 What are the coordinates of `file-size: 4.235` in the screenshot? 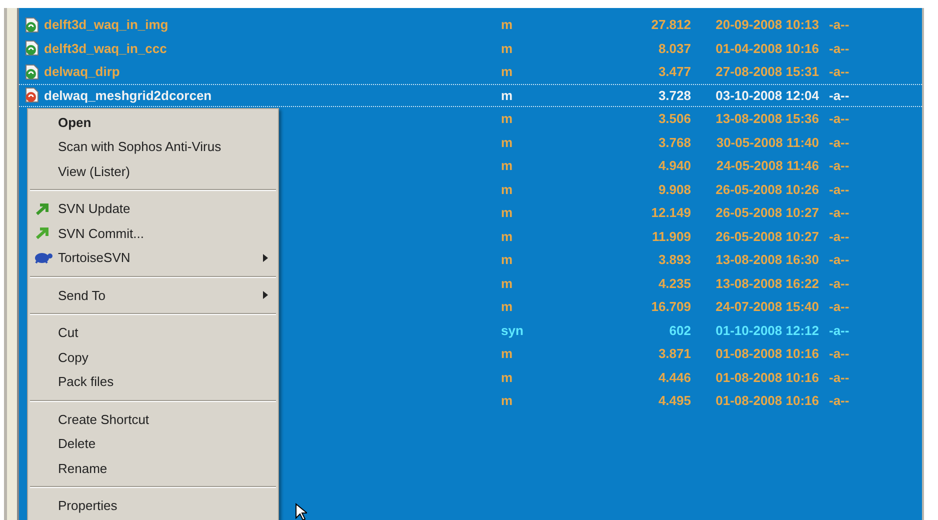 It's located at (674, 283).